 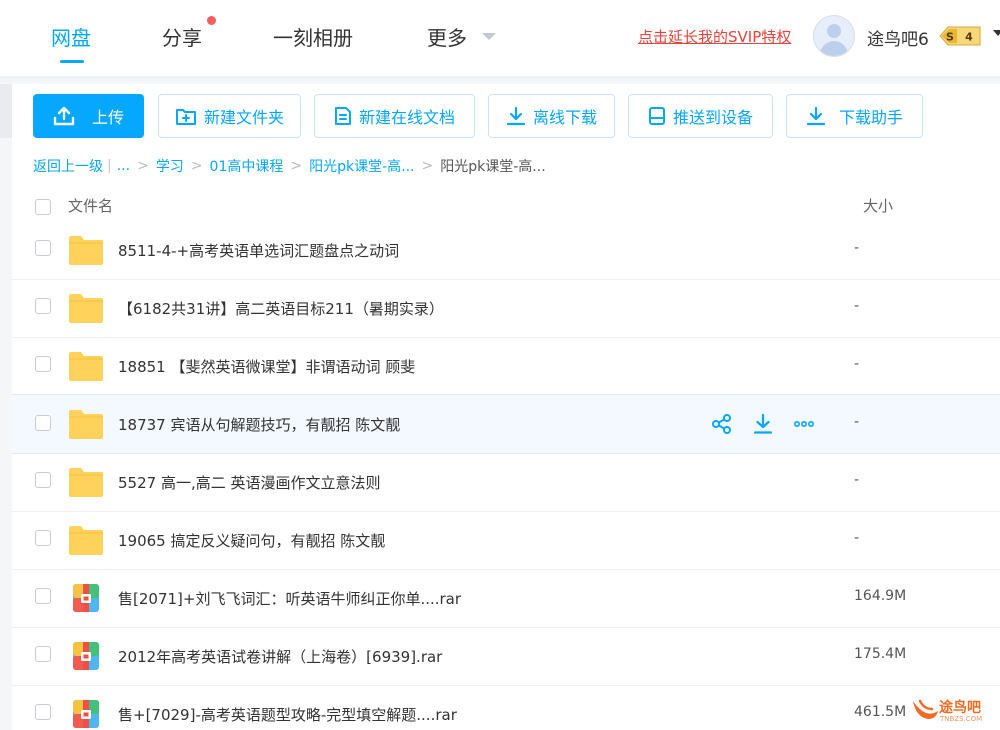 What do you see at coordinates (506, 708) in the screenshot?
I see `table-row: 售+[7029]-高考英语题型攻略-完型填空解题....rar 461.5M` at bounding box center [506, 708].